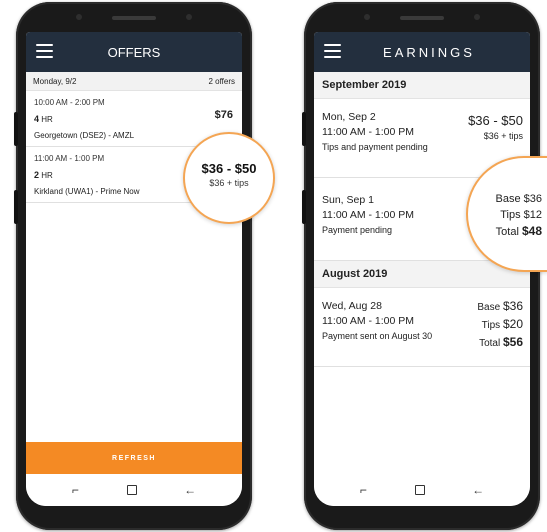  Describe the element at coordinates (55, 81) in the screenshot. I see `offers-date: Monday, 9/2` at that location.